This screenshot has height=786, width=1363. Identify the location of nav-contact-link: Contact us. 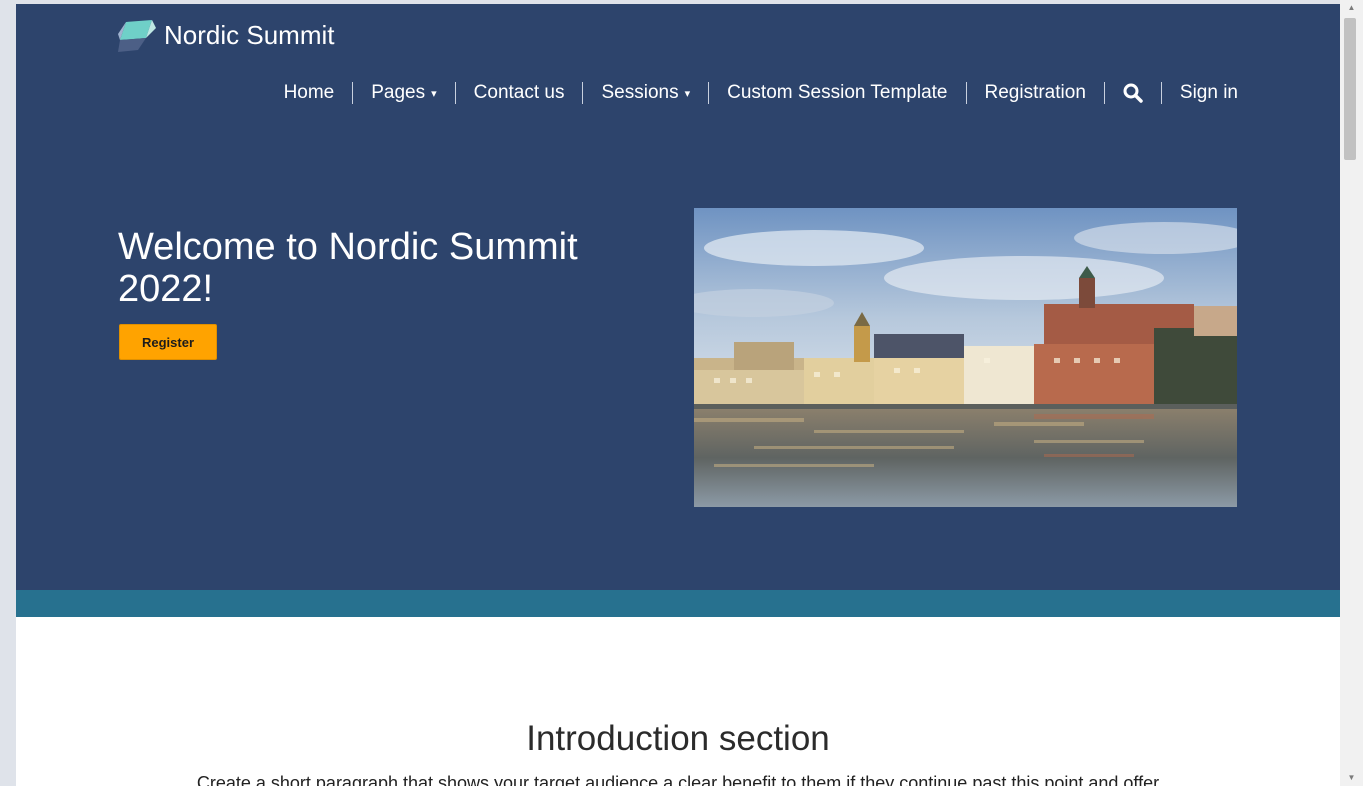
(519, 93).